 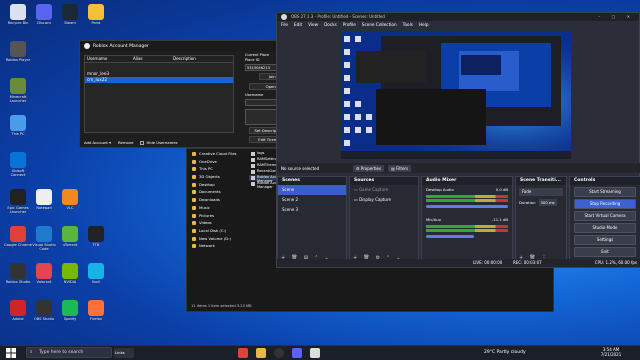 I want to click on spotify-icon, so click(x=70, y=308).